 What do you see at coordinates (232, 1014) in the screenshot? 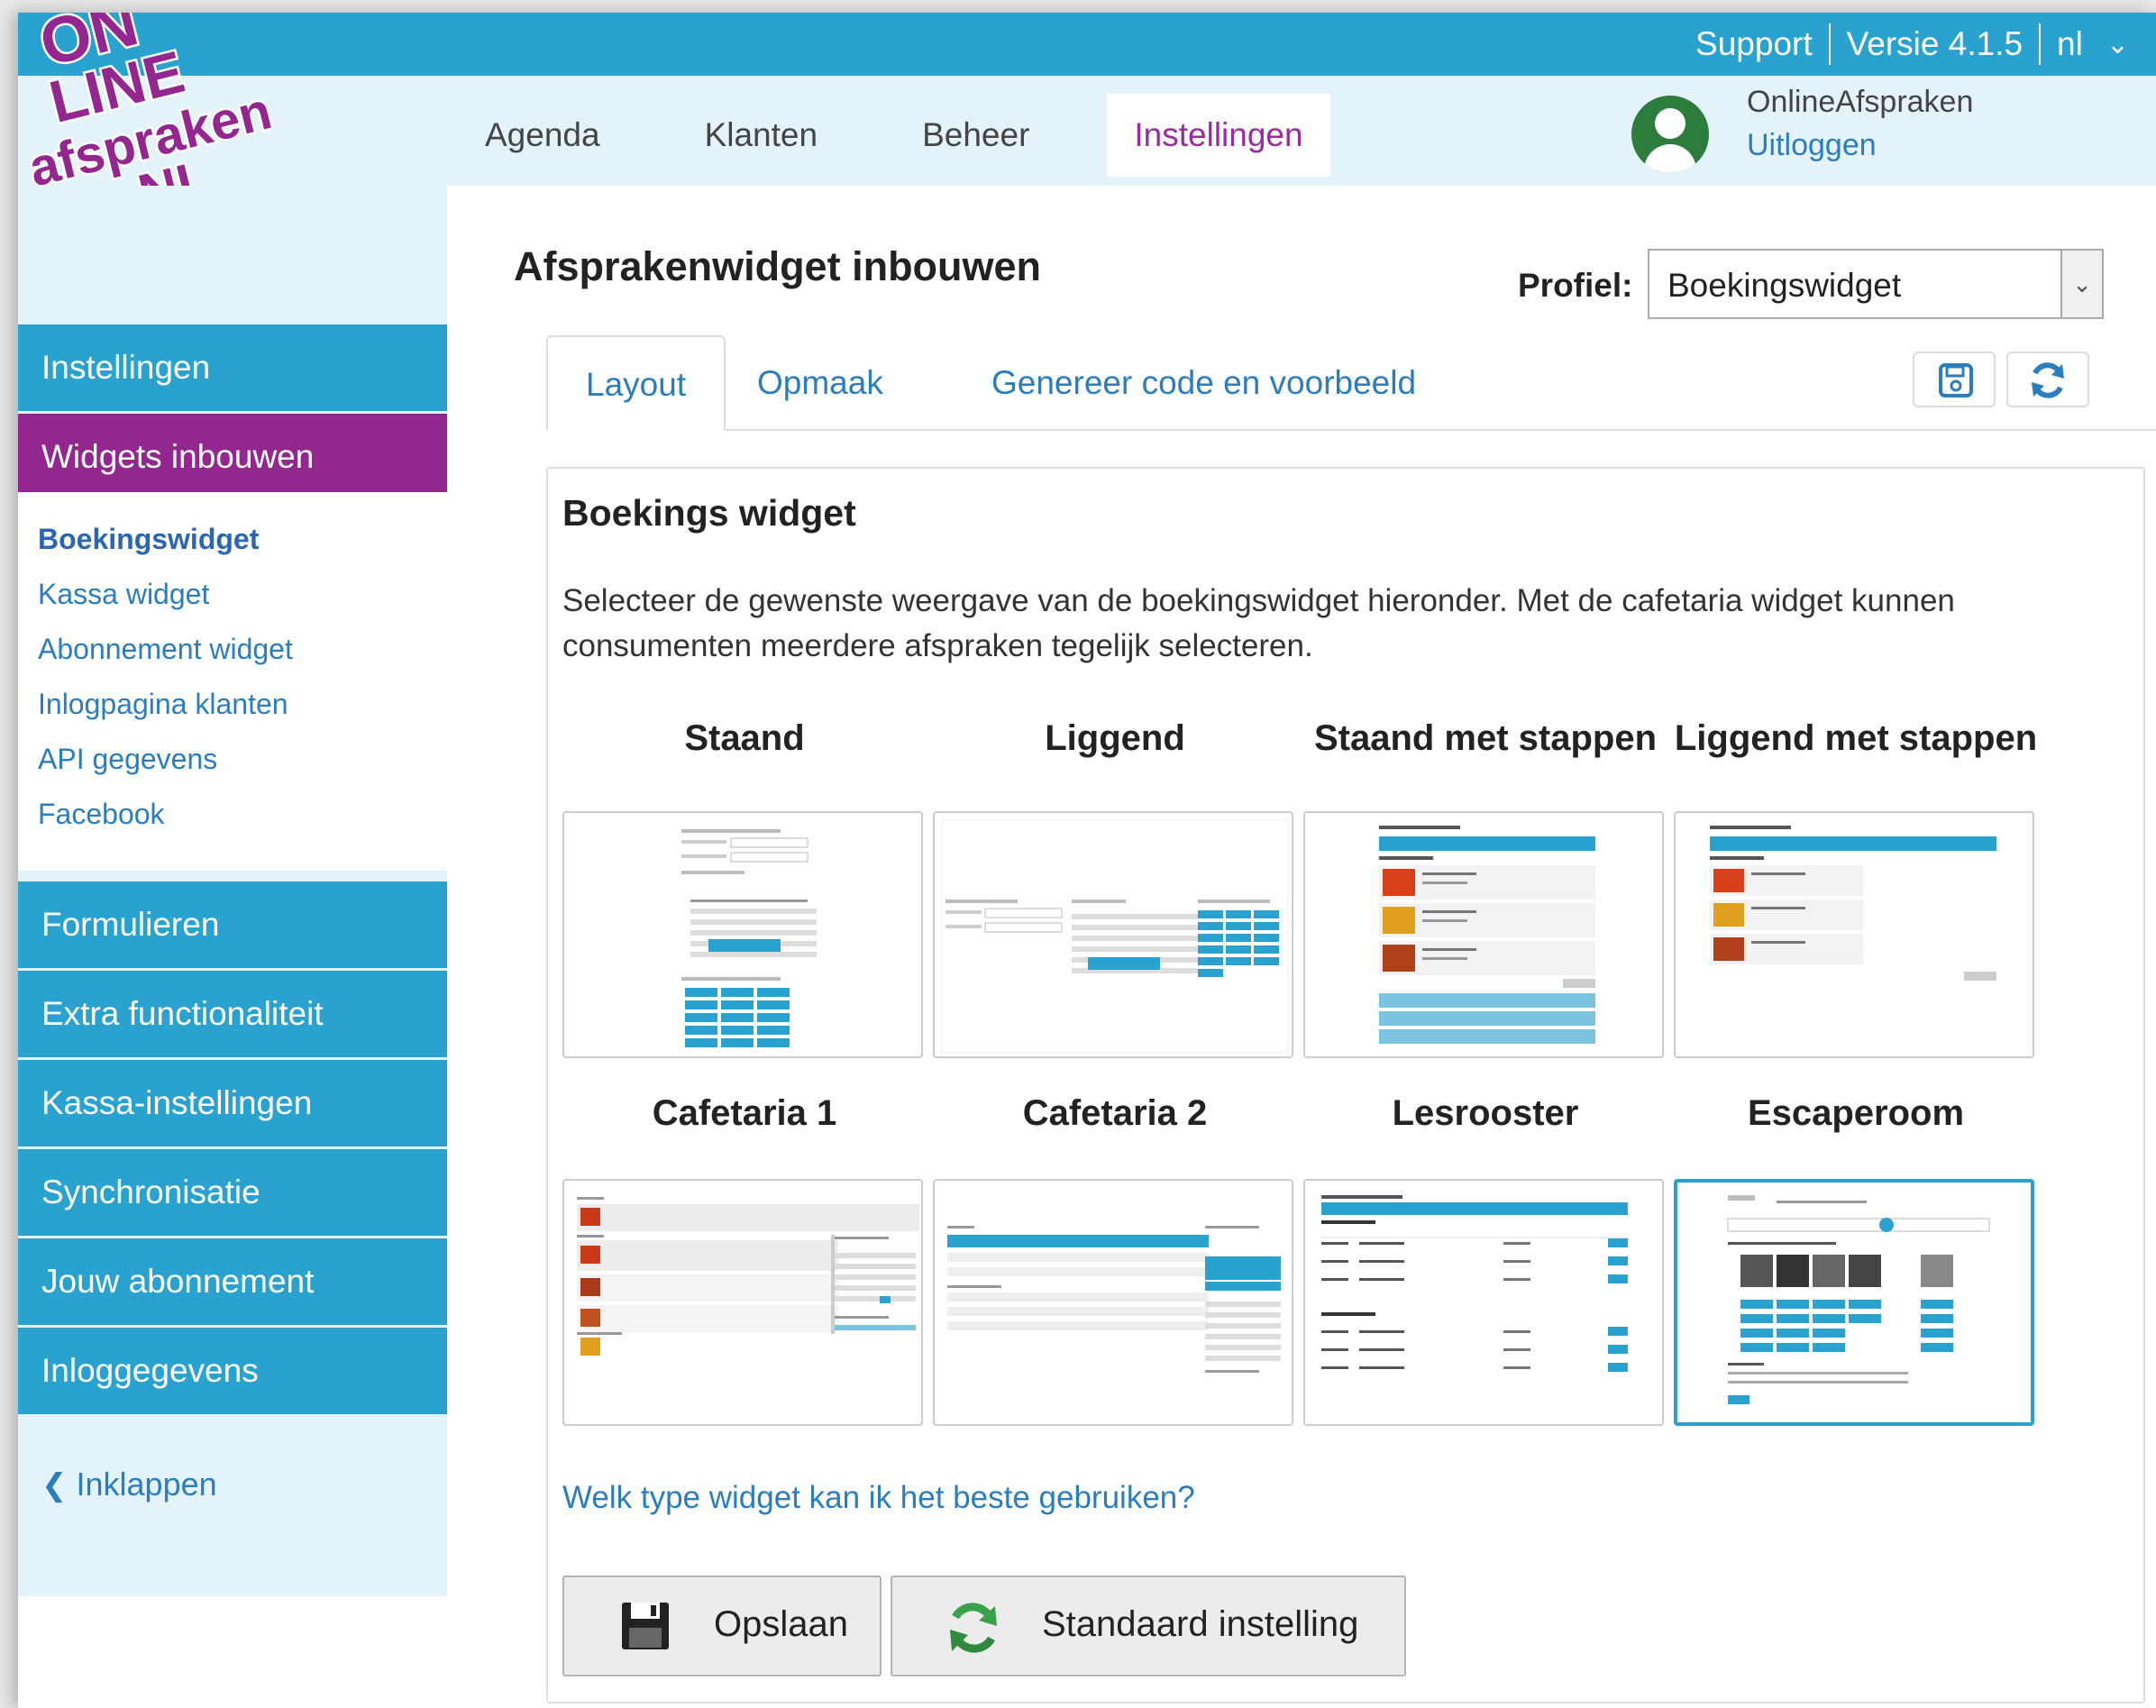
I see `sidebar-item-extra-functionaliteit: Extra functionaliteit` at bounding box center [232, 1014].